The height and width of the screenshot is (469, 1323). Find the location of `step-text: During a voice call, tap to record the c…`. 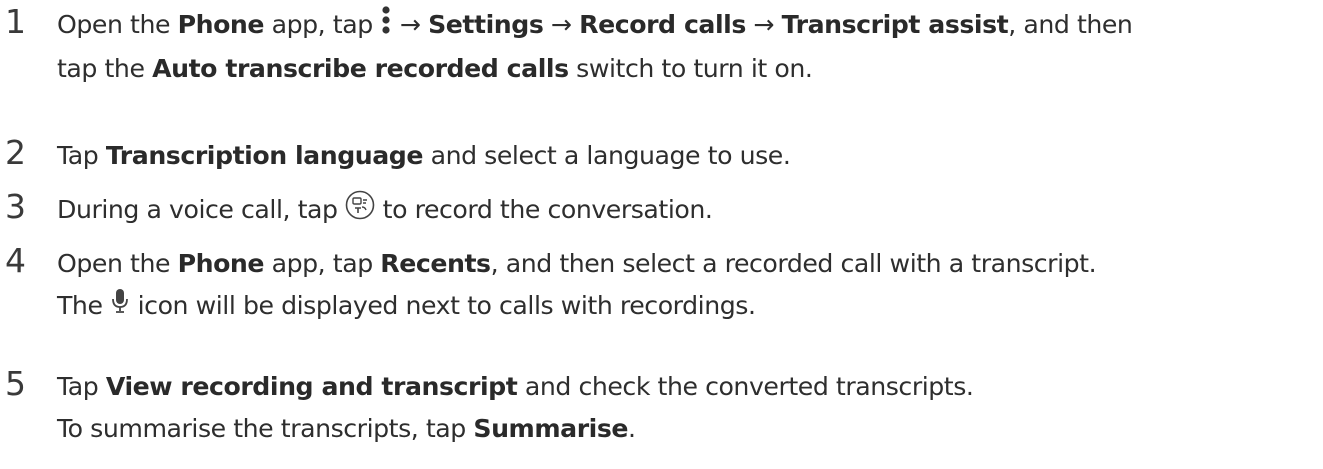

step-text: During a voice call, tap to record the c… is located at coordinates (688, 211).